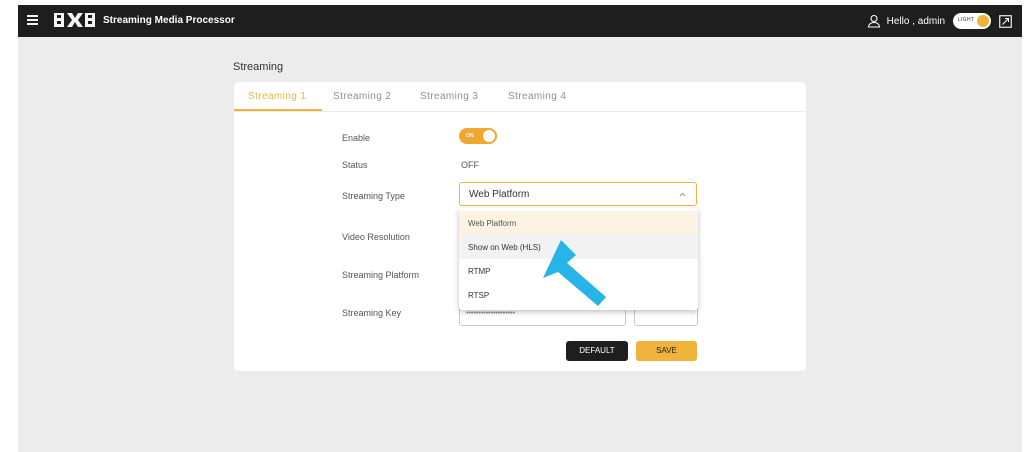 The image size is (1029, 452). I want to click on status-label: Status, so click(355, 165).